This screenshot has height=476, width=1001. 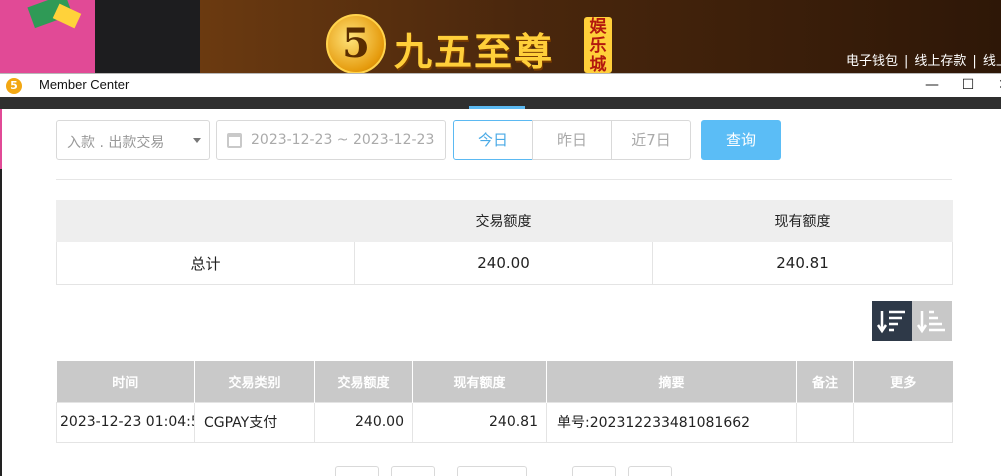 What do you see at coordinates (500, 103) in the screenshot?
I see `tab-strip` at bounding box center [500, 103].